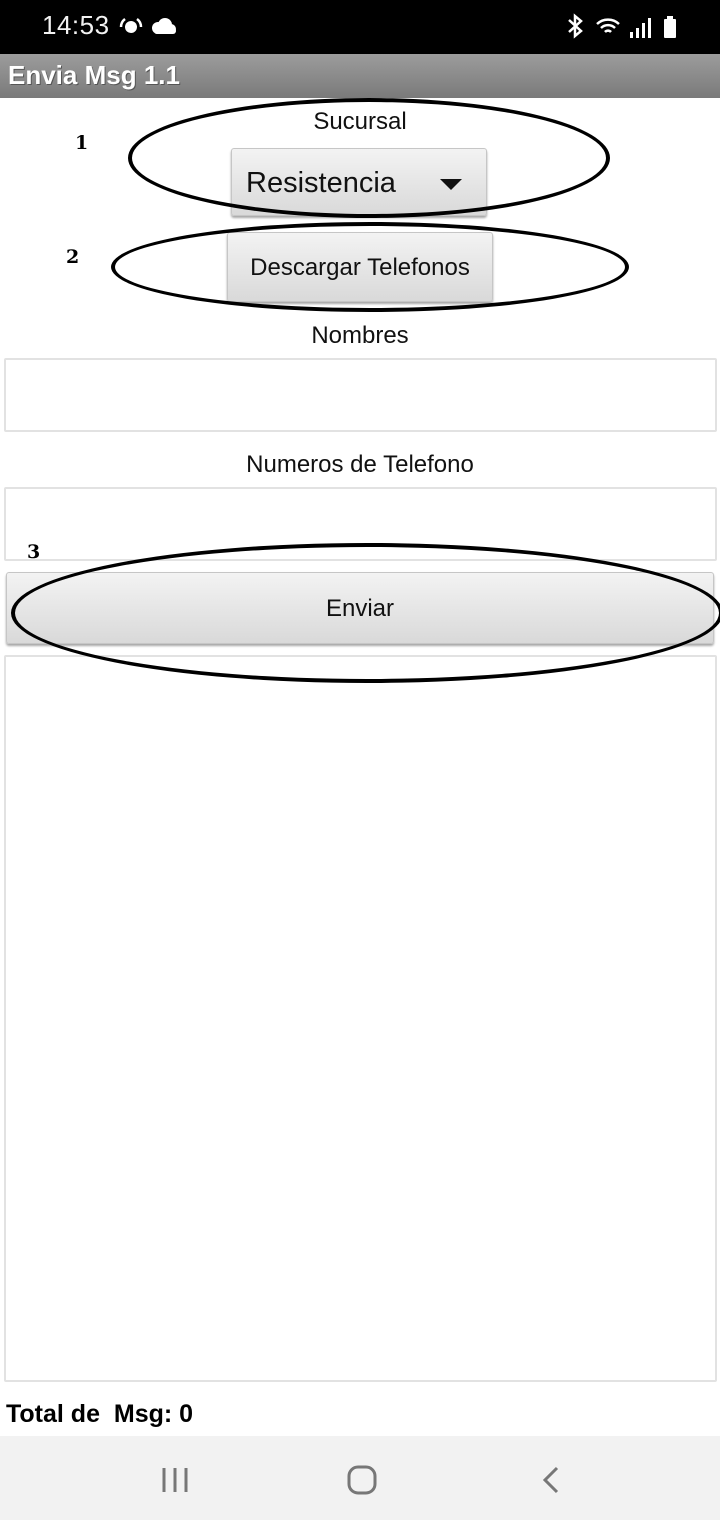  Describe the element at coordinates (148, 27) in the screenshot. I see `status-icons-left` at that location.